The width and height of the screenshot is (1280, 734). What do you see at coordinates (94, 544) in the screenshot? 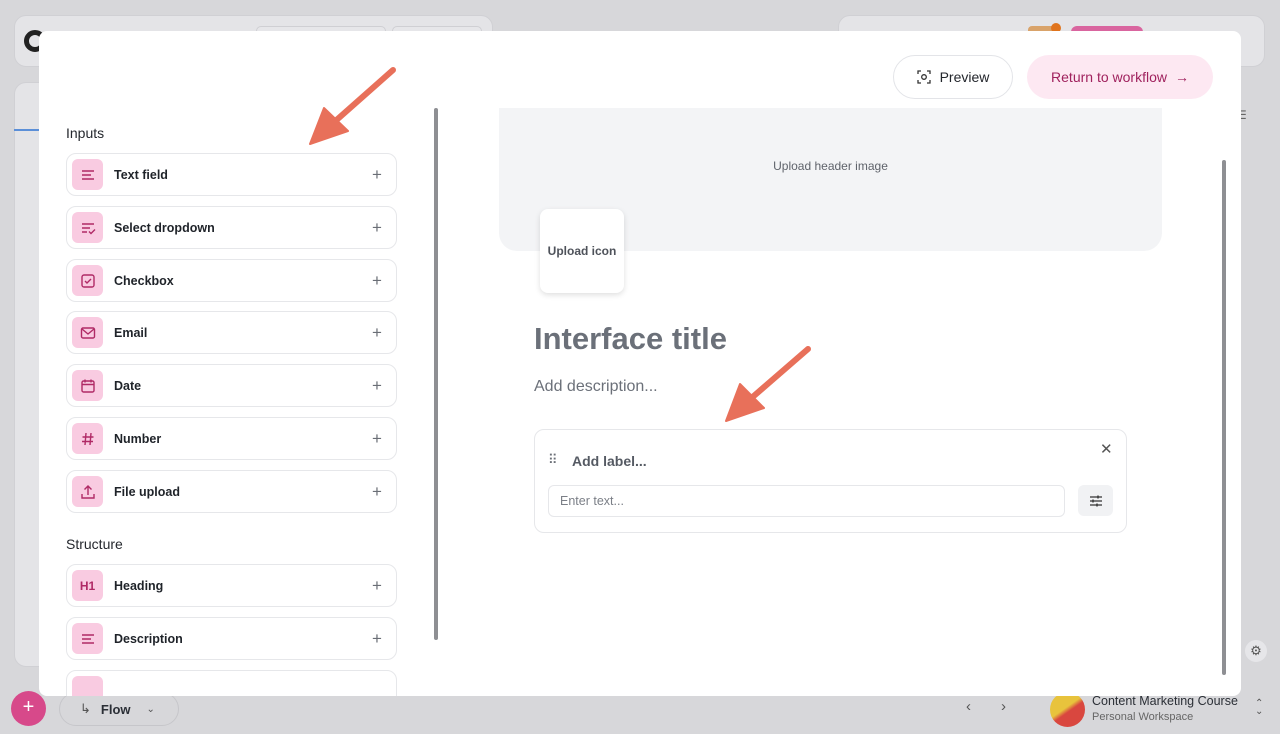
I see `structure-section-title: Structure` at bounding box center [94, 544].